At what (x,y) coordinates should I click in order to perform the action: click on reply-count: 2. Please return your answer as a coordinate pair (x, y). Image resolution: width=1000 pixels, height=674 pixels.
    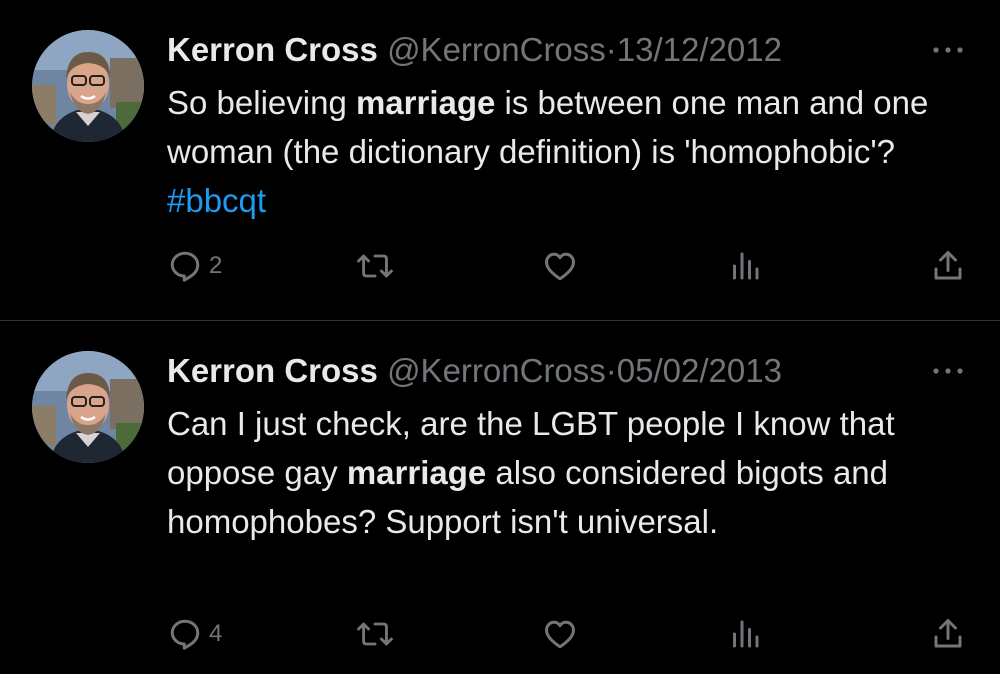
    Looking at the image, I should click on (216, 265).